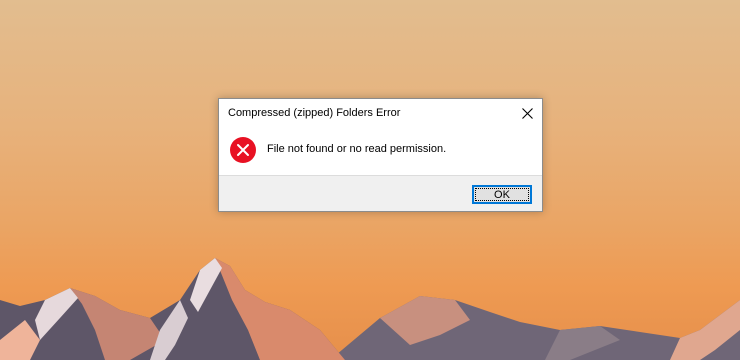 This screenshot has height=360, width=740. Describe the element at coordinates (314, 113) in the screenshot. I see `dialog-title: Compressed (zipped) Folders Error` at that location.